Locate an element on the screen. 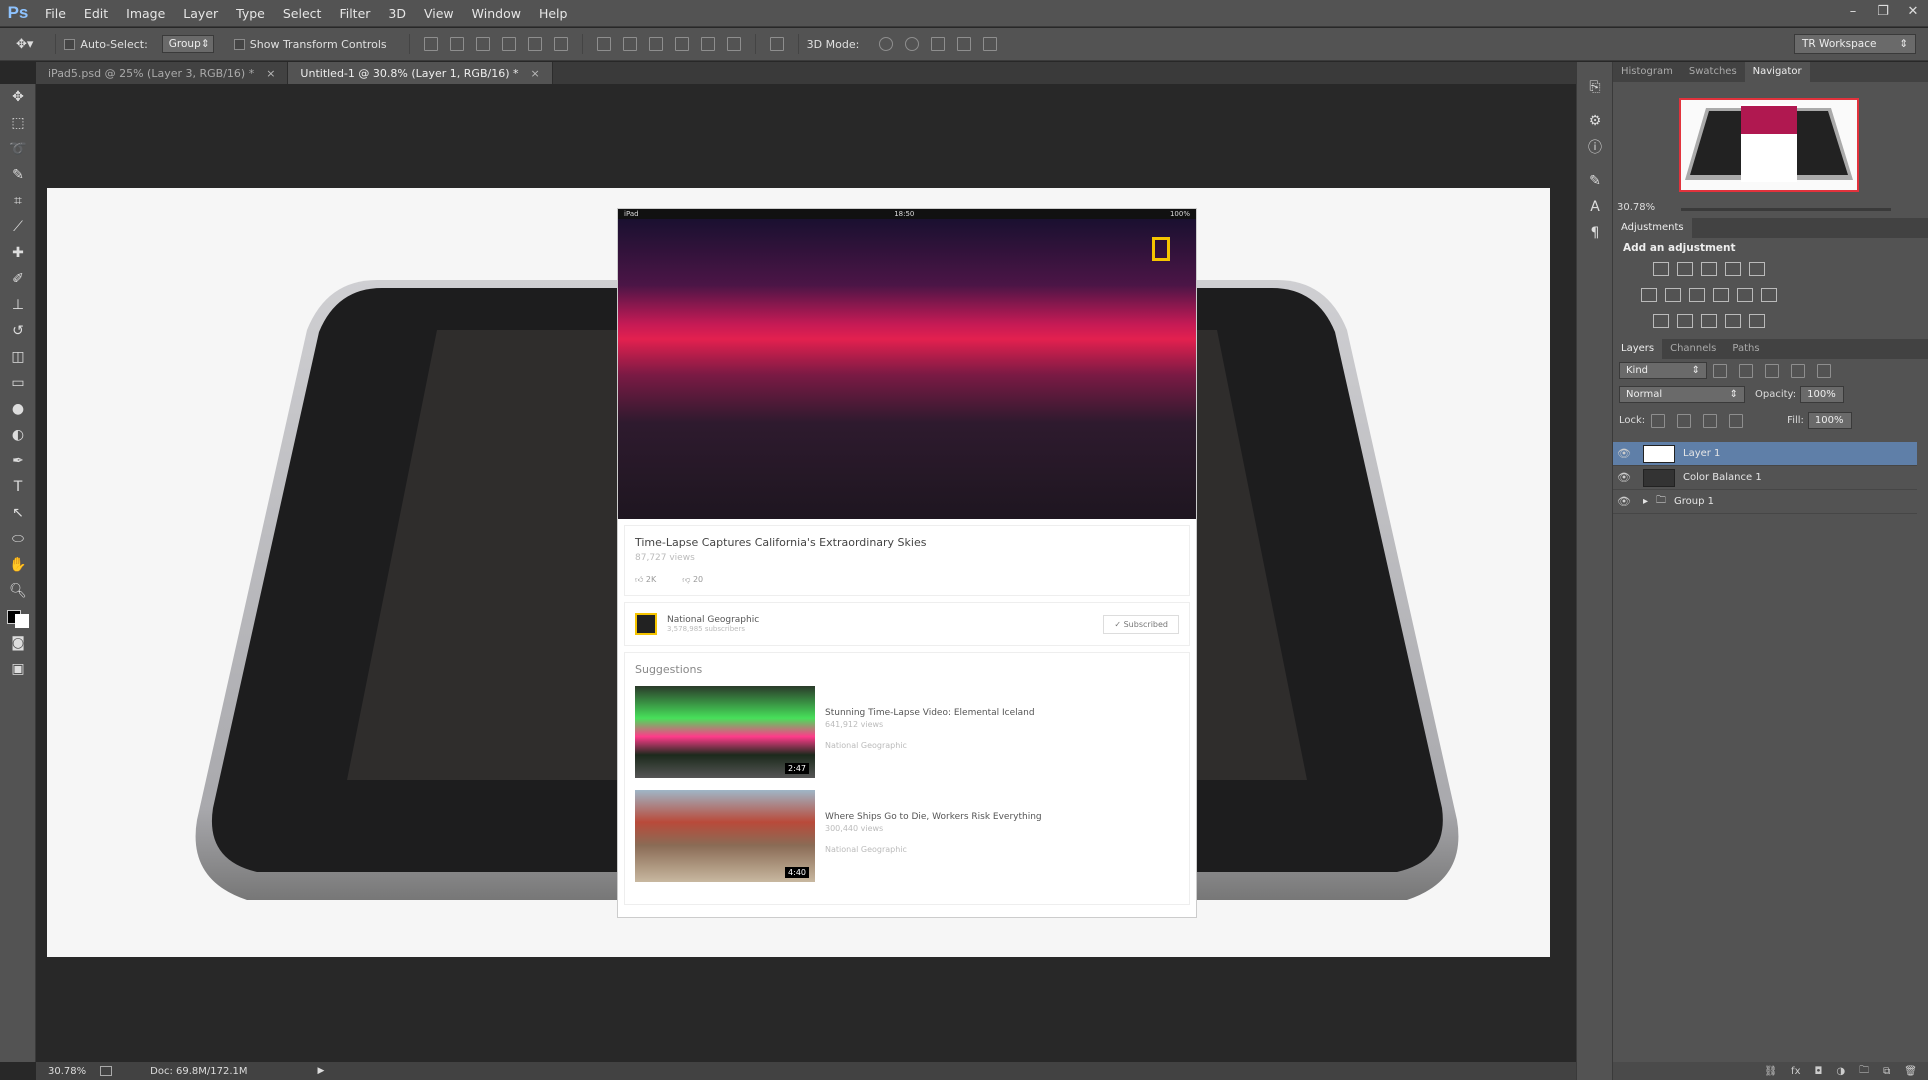 This screenshot has height=1080, width=1928. menu-view: View is located at coordinates (439, 13).